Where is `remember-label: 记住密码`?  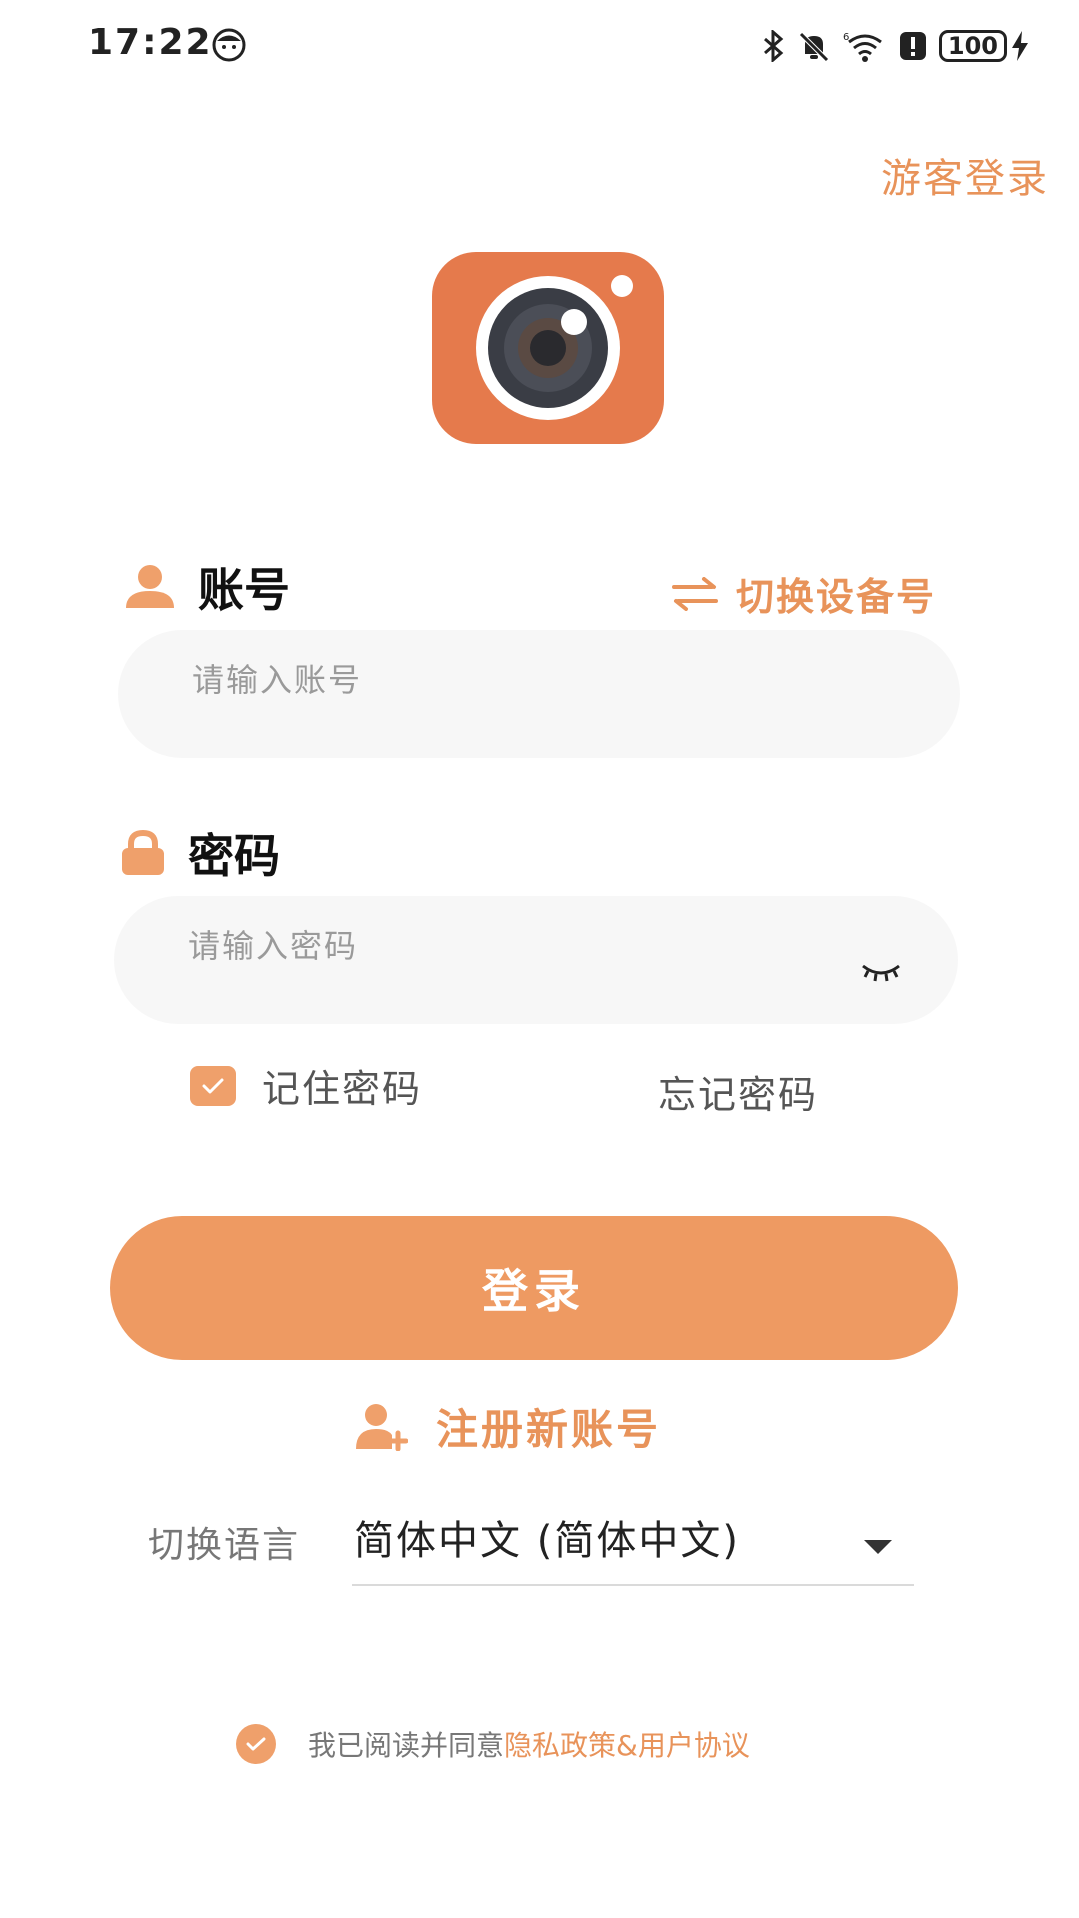 remember-label: 记住密码 is located at coordinates (342, 1089).